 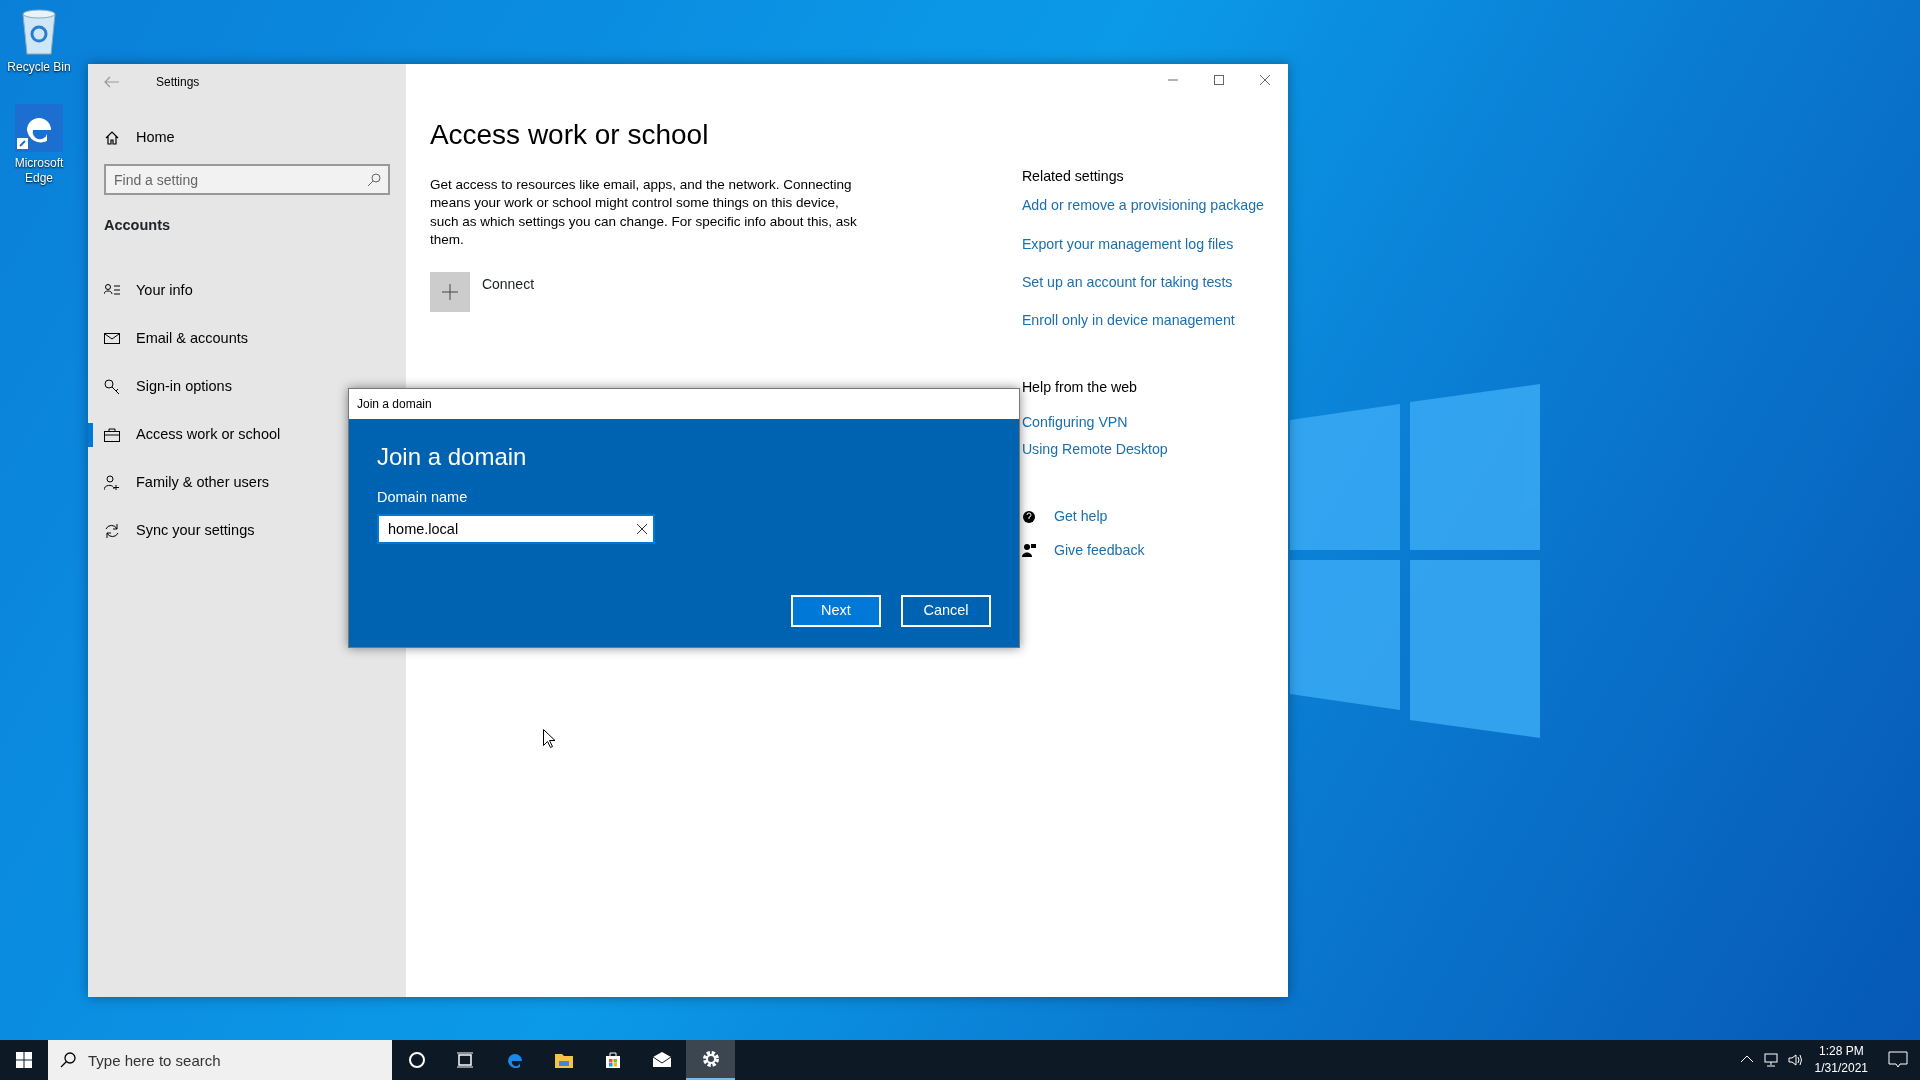 I want to click on speaker-icon, so click(x=1794, y=1060).